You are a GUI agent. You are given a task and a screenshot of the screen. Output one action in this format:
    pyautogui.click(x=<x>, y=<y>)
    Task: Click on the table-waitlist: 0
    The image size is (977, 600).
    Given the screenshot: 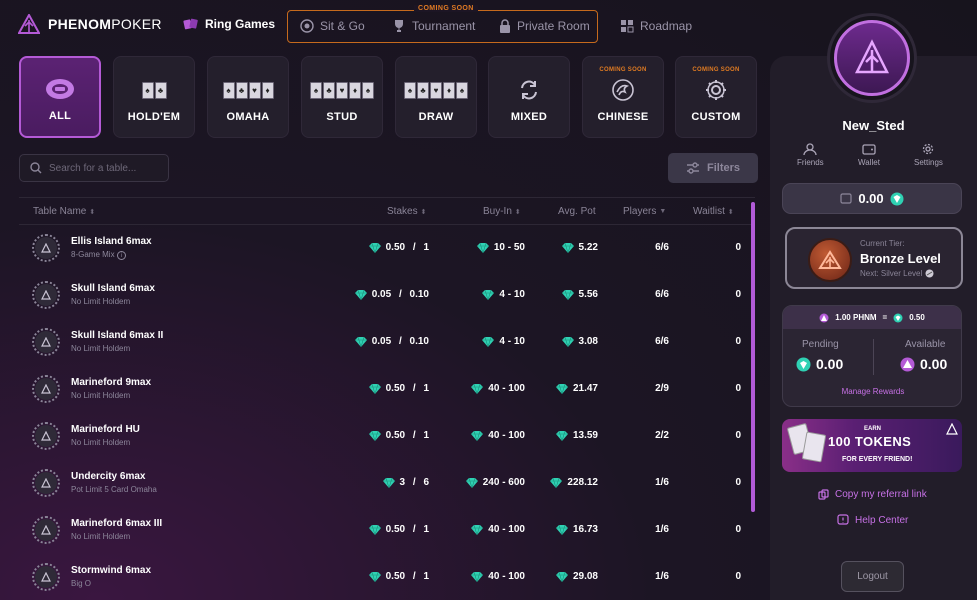 What is the action you would take?
    pyautogui.click(x=738, y=388)
    